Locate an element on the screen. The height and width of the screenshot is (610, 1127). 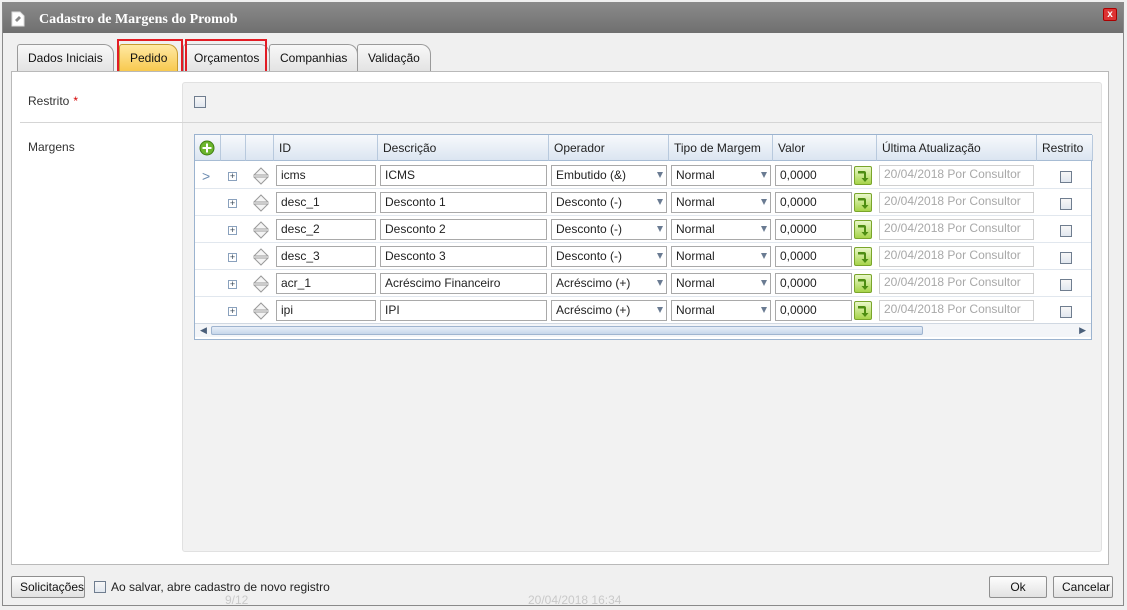
highlight-box-orcamentos is located at coordinates (226, 57).